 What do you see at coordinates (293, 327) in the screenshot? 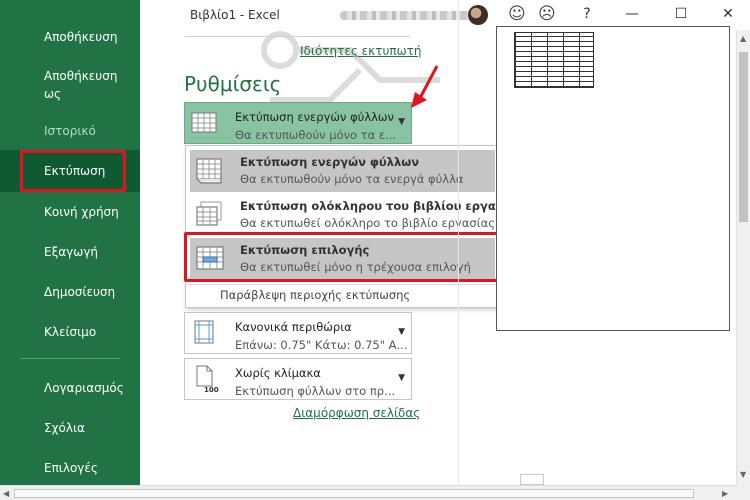
I see `dropdown-title: Κανονικά περιθώρια` at bounding box center [293, 327].